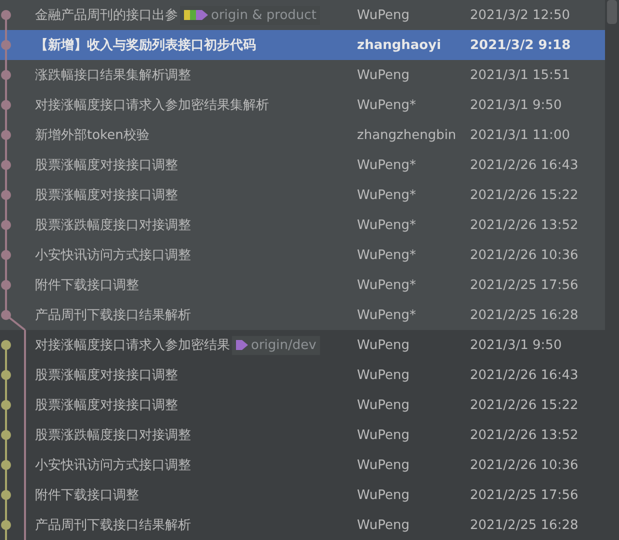 This screenshot has height=540, width=619. Describe the element at coordinates (520, 15) in the screenshot. I see `commit-date: 2021/3/2 12:50` at that location.